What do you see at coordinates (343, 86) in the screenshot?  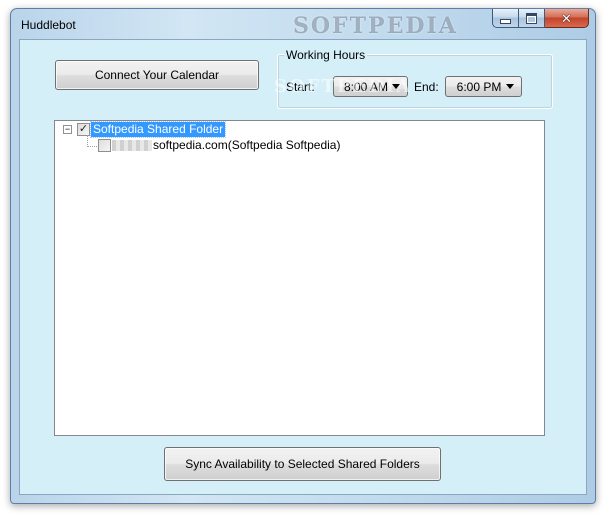 I see `watermark-faded-text: SOFTPEDIA` at bounding box center [343, 86].